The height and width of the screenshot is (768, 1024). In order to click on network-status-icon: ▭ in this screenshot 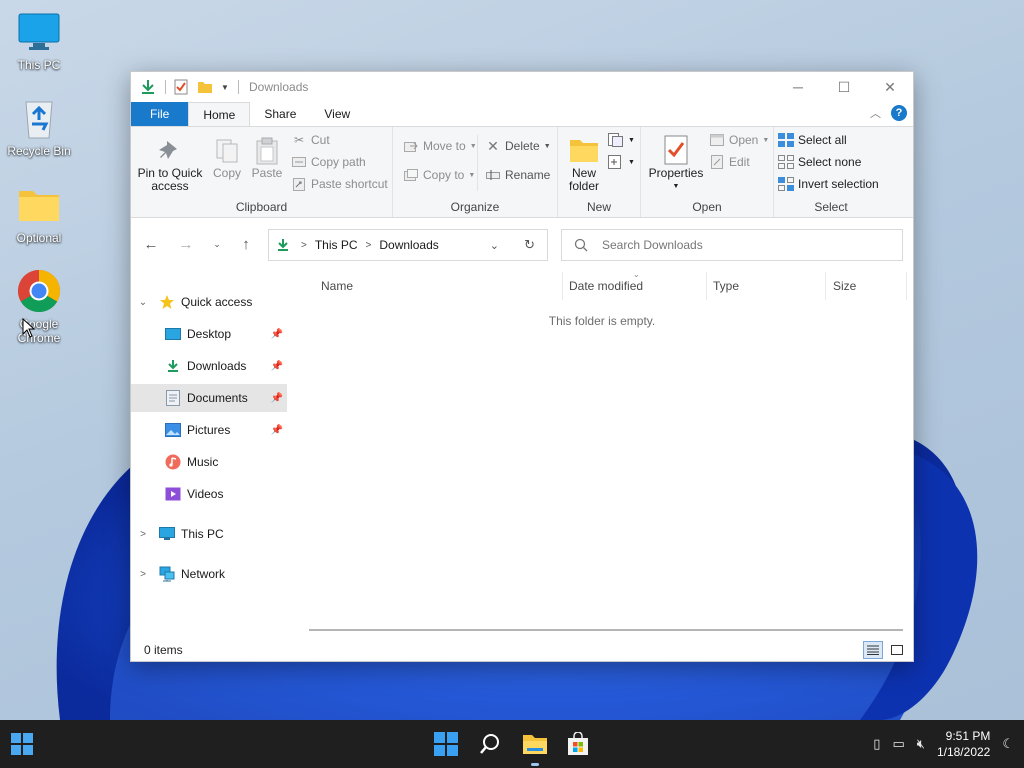, I will do `click(898, 744)`.